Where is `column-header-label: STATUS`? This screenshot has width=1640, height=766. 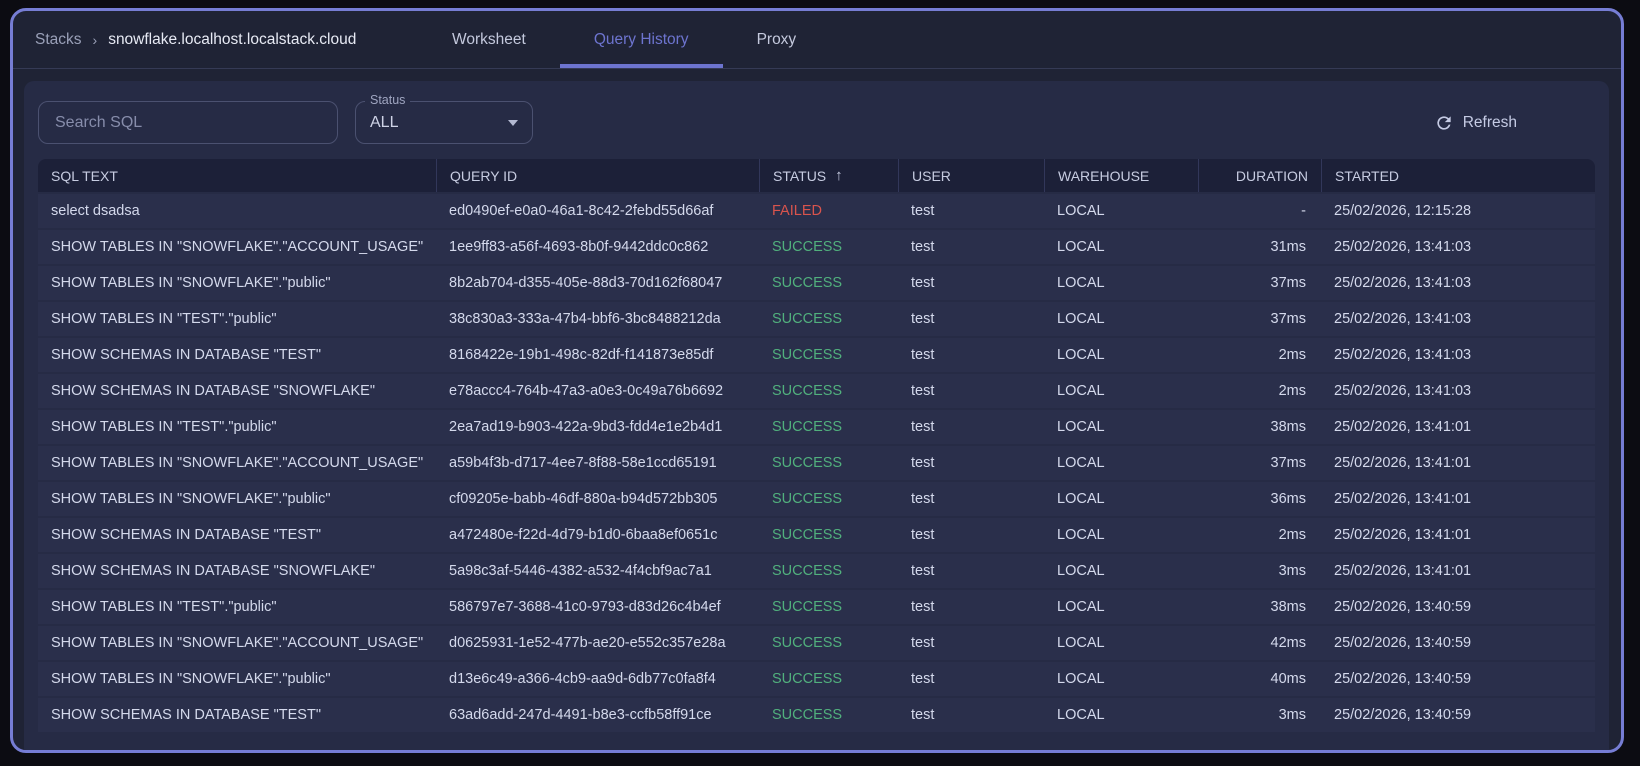 column-header-label: STATUS is located at coordinates (800, 175).